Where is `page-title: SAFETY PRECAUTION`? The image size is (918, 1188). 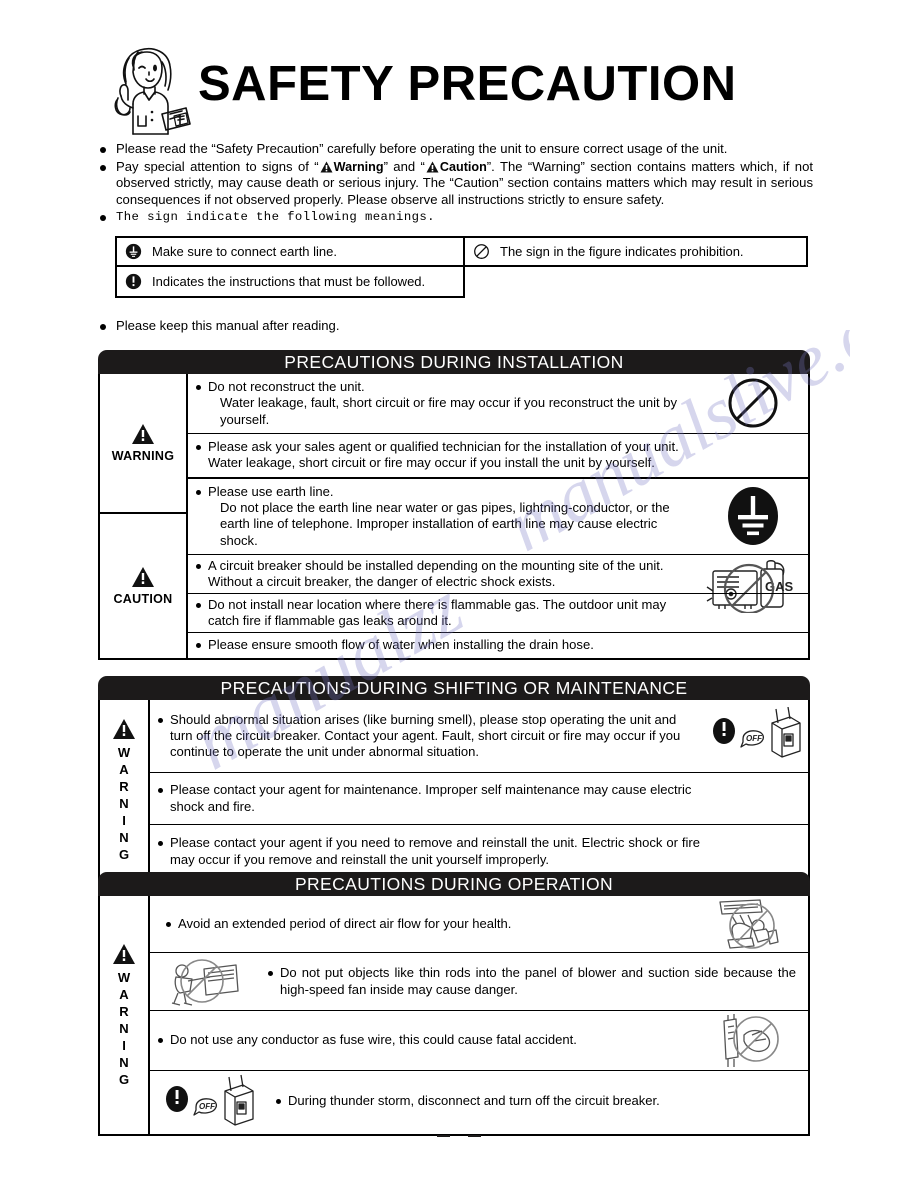
page-title: SAFETY PRECAUTION is located at coordinates (467, 84).